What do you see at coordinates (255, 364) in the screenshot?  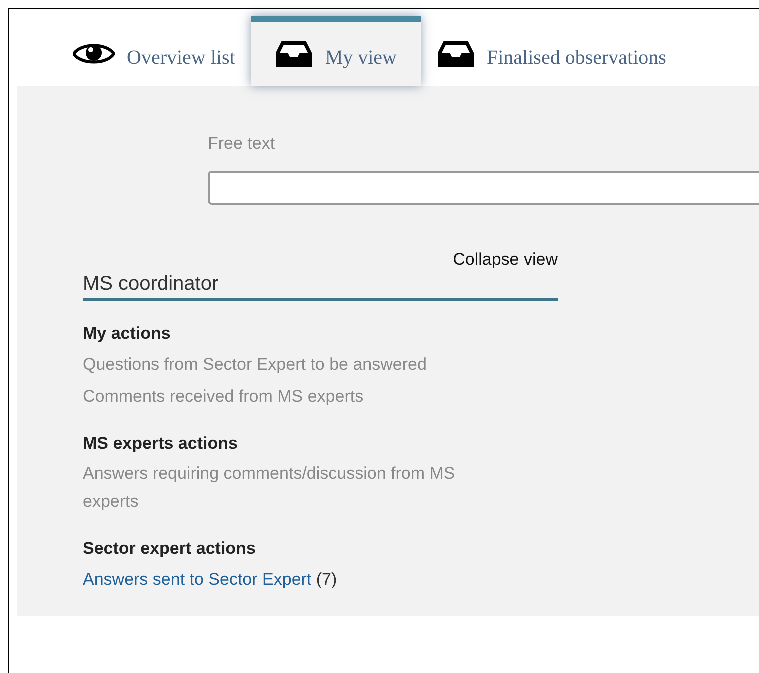 I see `action-link: Questions from Sector Expert to be answered` at bounding box center [255, 364].